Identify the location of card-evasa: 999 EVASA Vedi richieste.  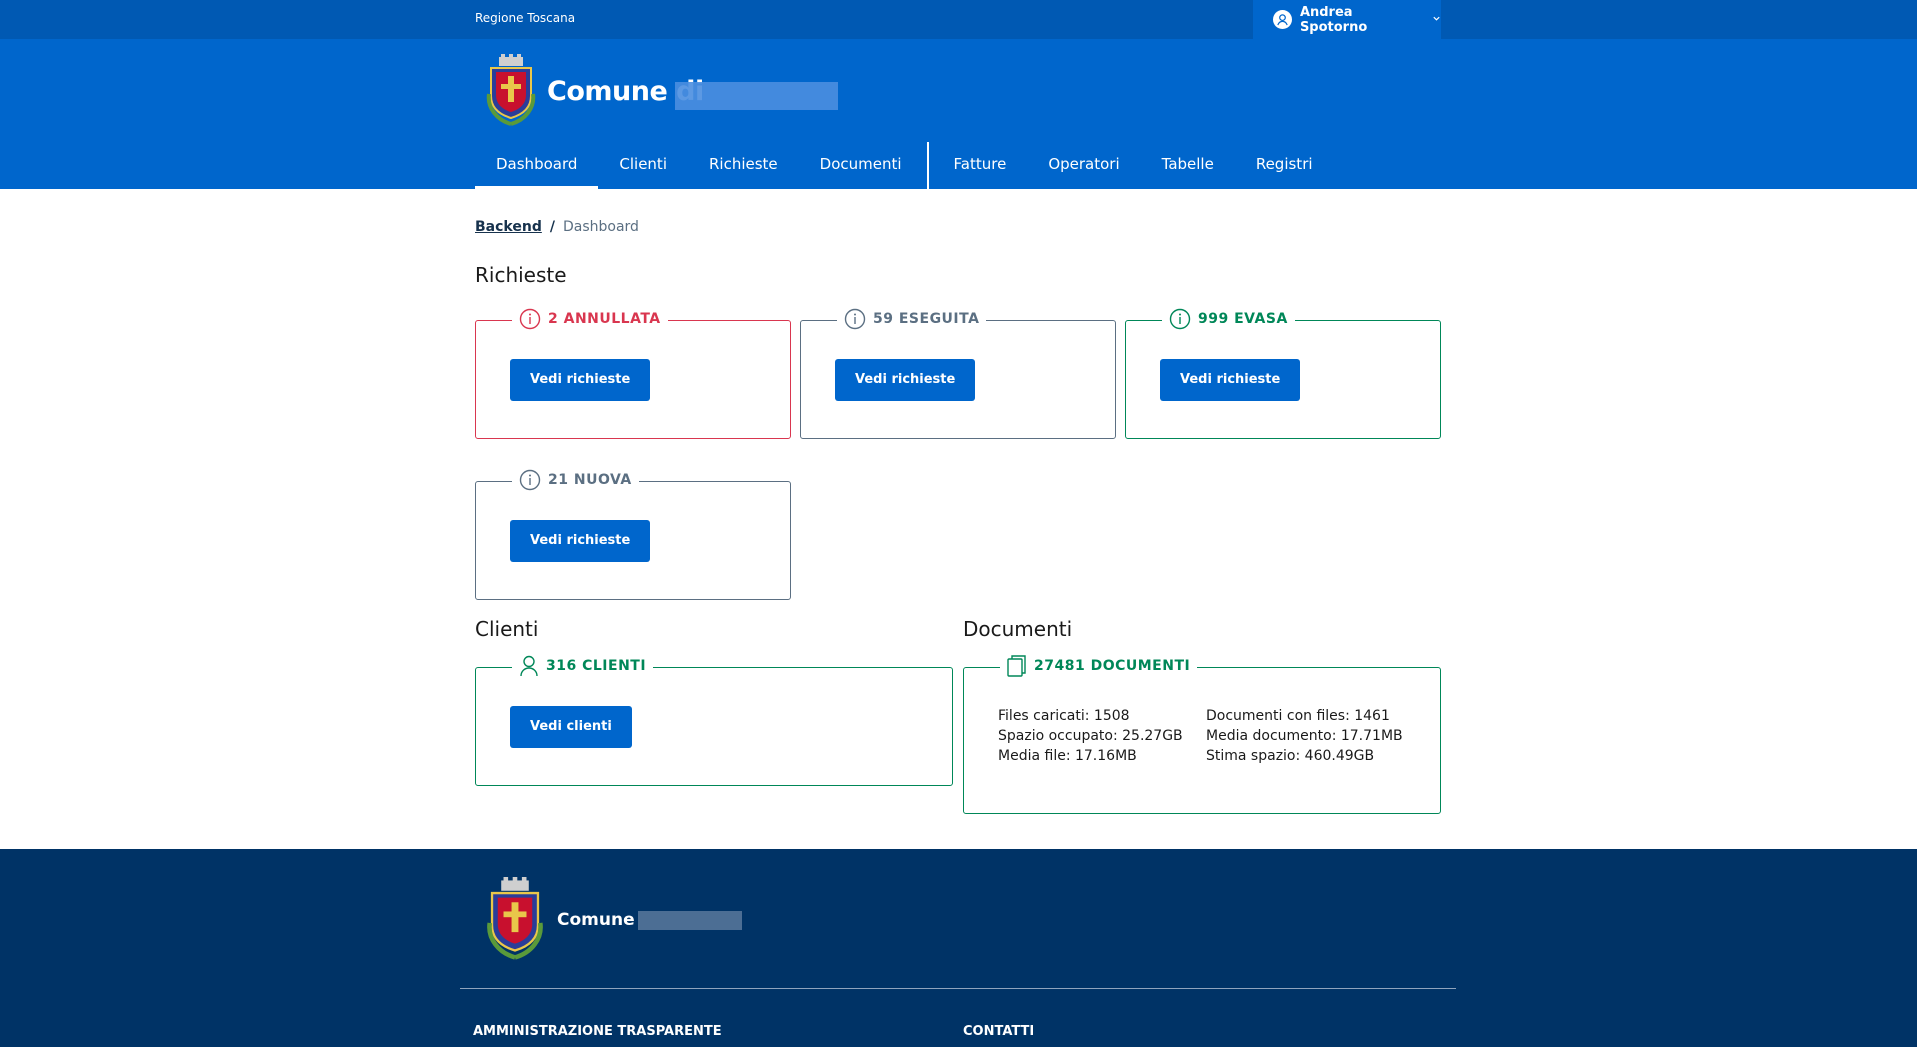
(1283, 373).